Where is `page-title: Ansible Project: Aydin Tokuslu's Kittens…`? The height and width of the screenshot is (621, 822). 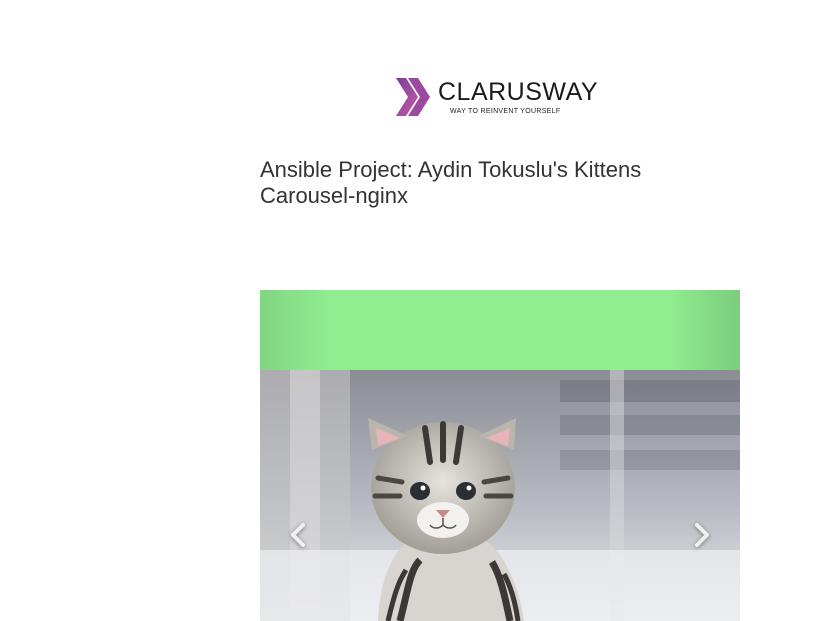 page-title: Ansible Project: Aydin Tokuslu's Kittens… is located at coordinates (451, 182).